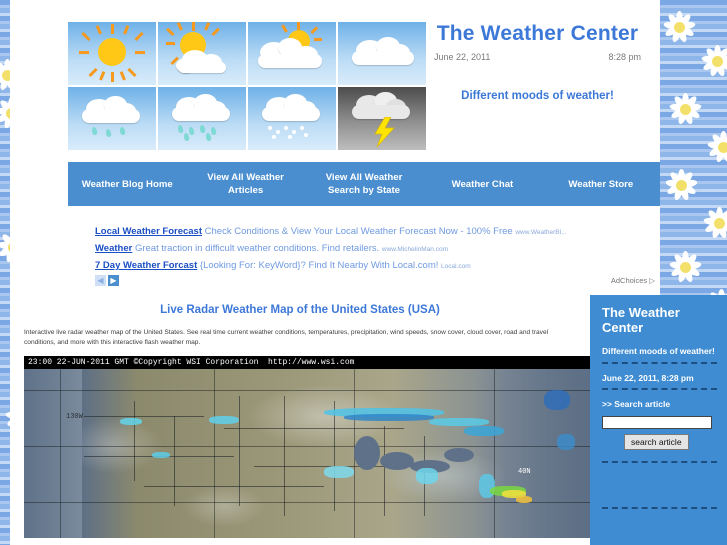 This screenshot has height=545, width=727. What do you see at coordinates (247, 86) in the screenshot?
I see `weather-icon-grid` at bounding box center [247, 86].